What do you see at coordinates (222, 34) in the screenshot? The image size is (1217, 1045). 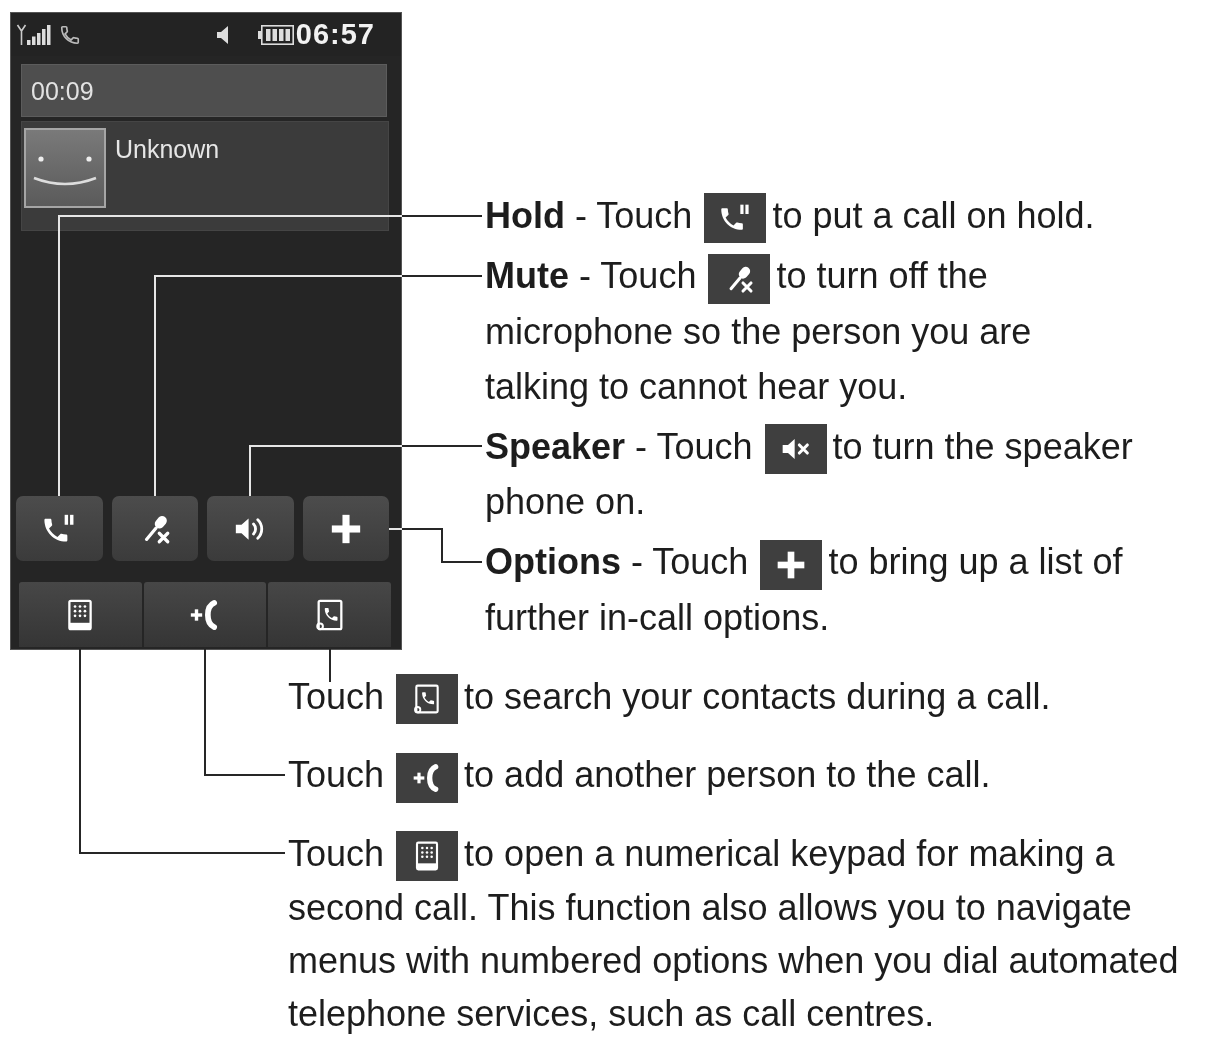 I see `speaker-icon` at bounding box center [222, 34].